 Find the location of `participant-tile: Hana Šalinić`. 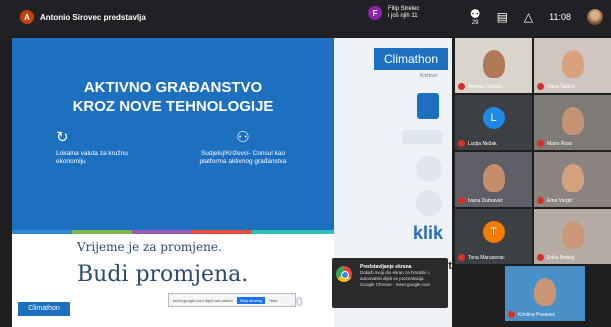

participant-tile: Hana Šalinić is located at coordinates (572, 65).